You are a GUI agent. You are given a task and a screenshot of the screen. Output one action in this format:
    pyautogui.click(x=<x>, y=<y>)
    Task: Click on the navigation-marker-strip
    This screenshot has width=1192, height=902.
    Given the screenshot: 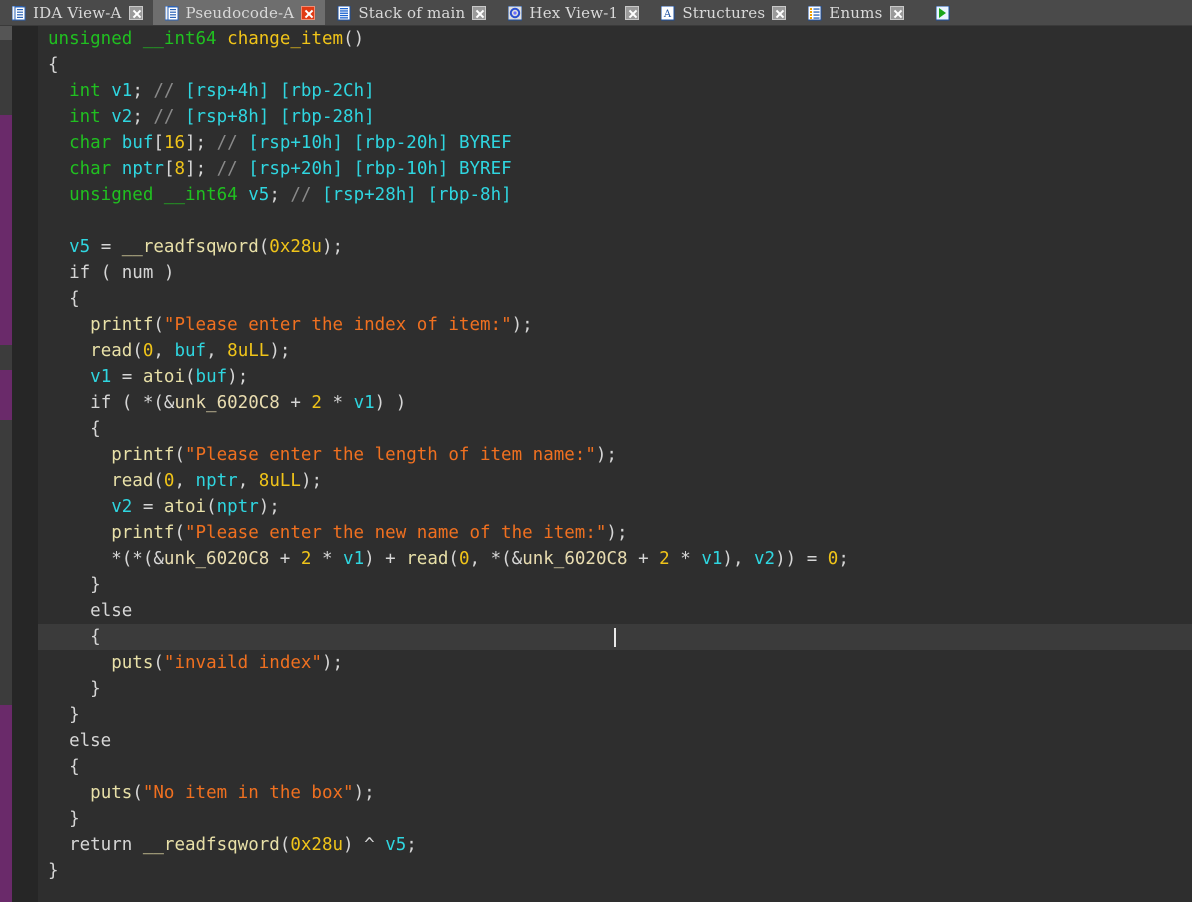 What is the action you would take?
    pyautogui.click(x=6, y=464)
    